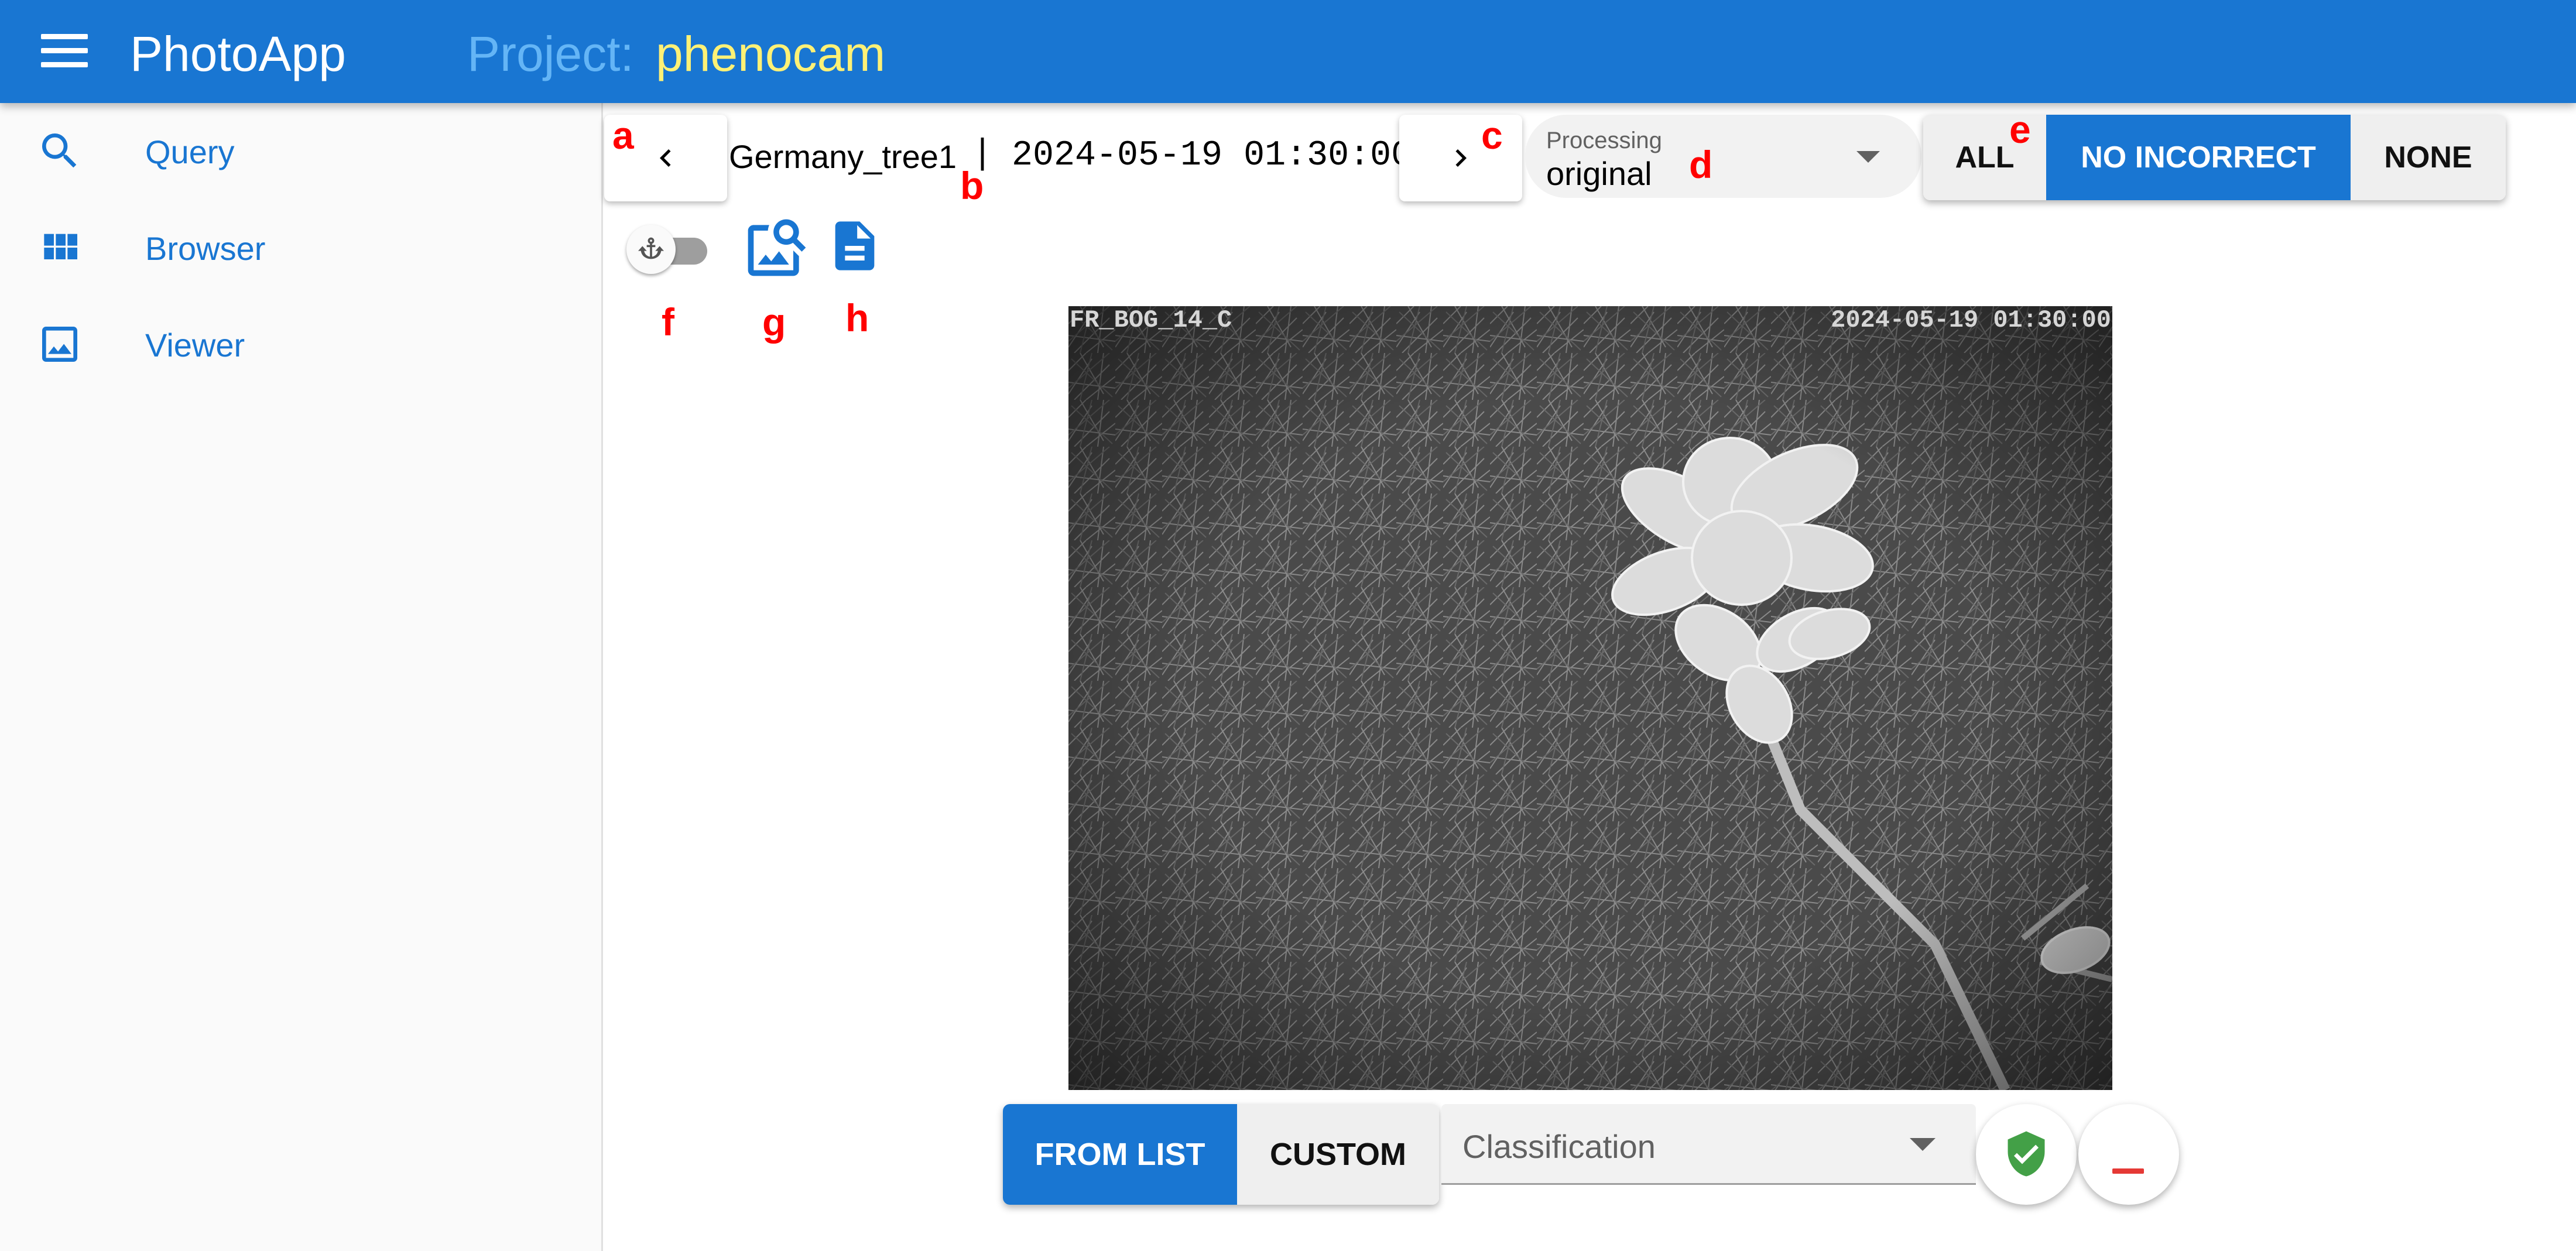 The width and height of the screenshot is (2576, 1251). Describe the element at coordinates (1338, 1154) in the screenshot. I see `custom-button: CUSTOM` at that location.